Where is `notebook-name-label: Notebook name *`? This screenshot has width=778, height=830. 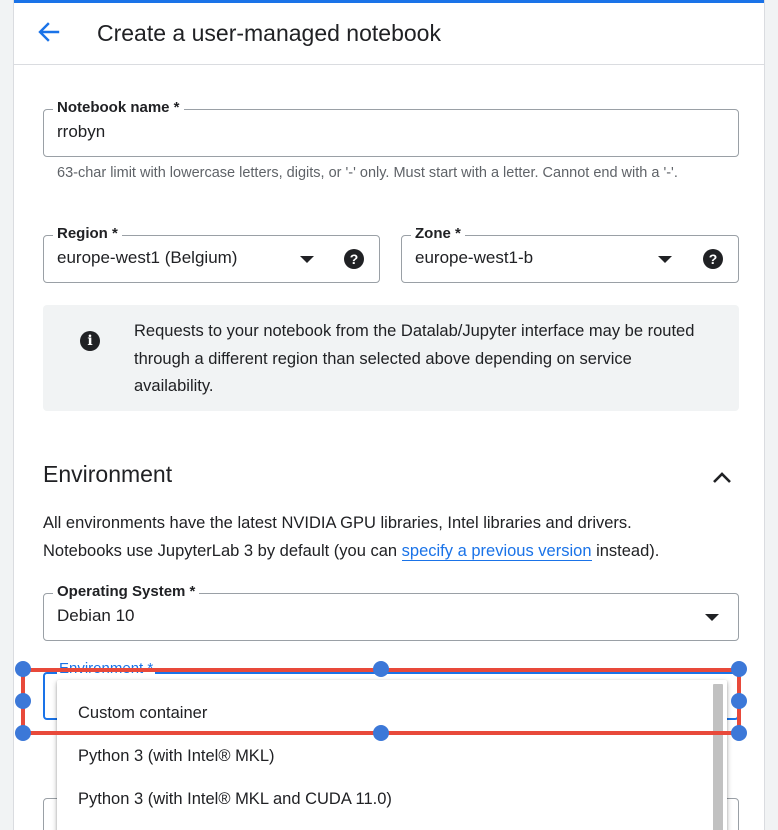
notebook-name-label: Notebook name * is located at coordinates (118, 107).